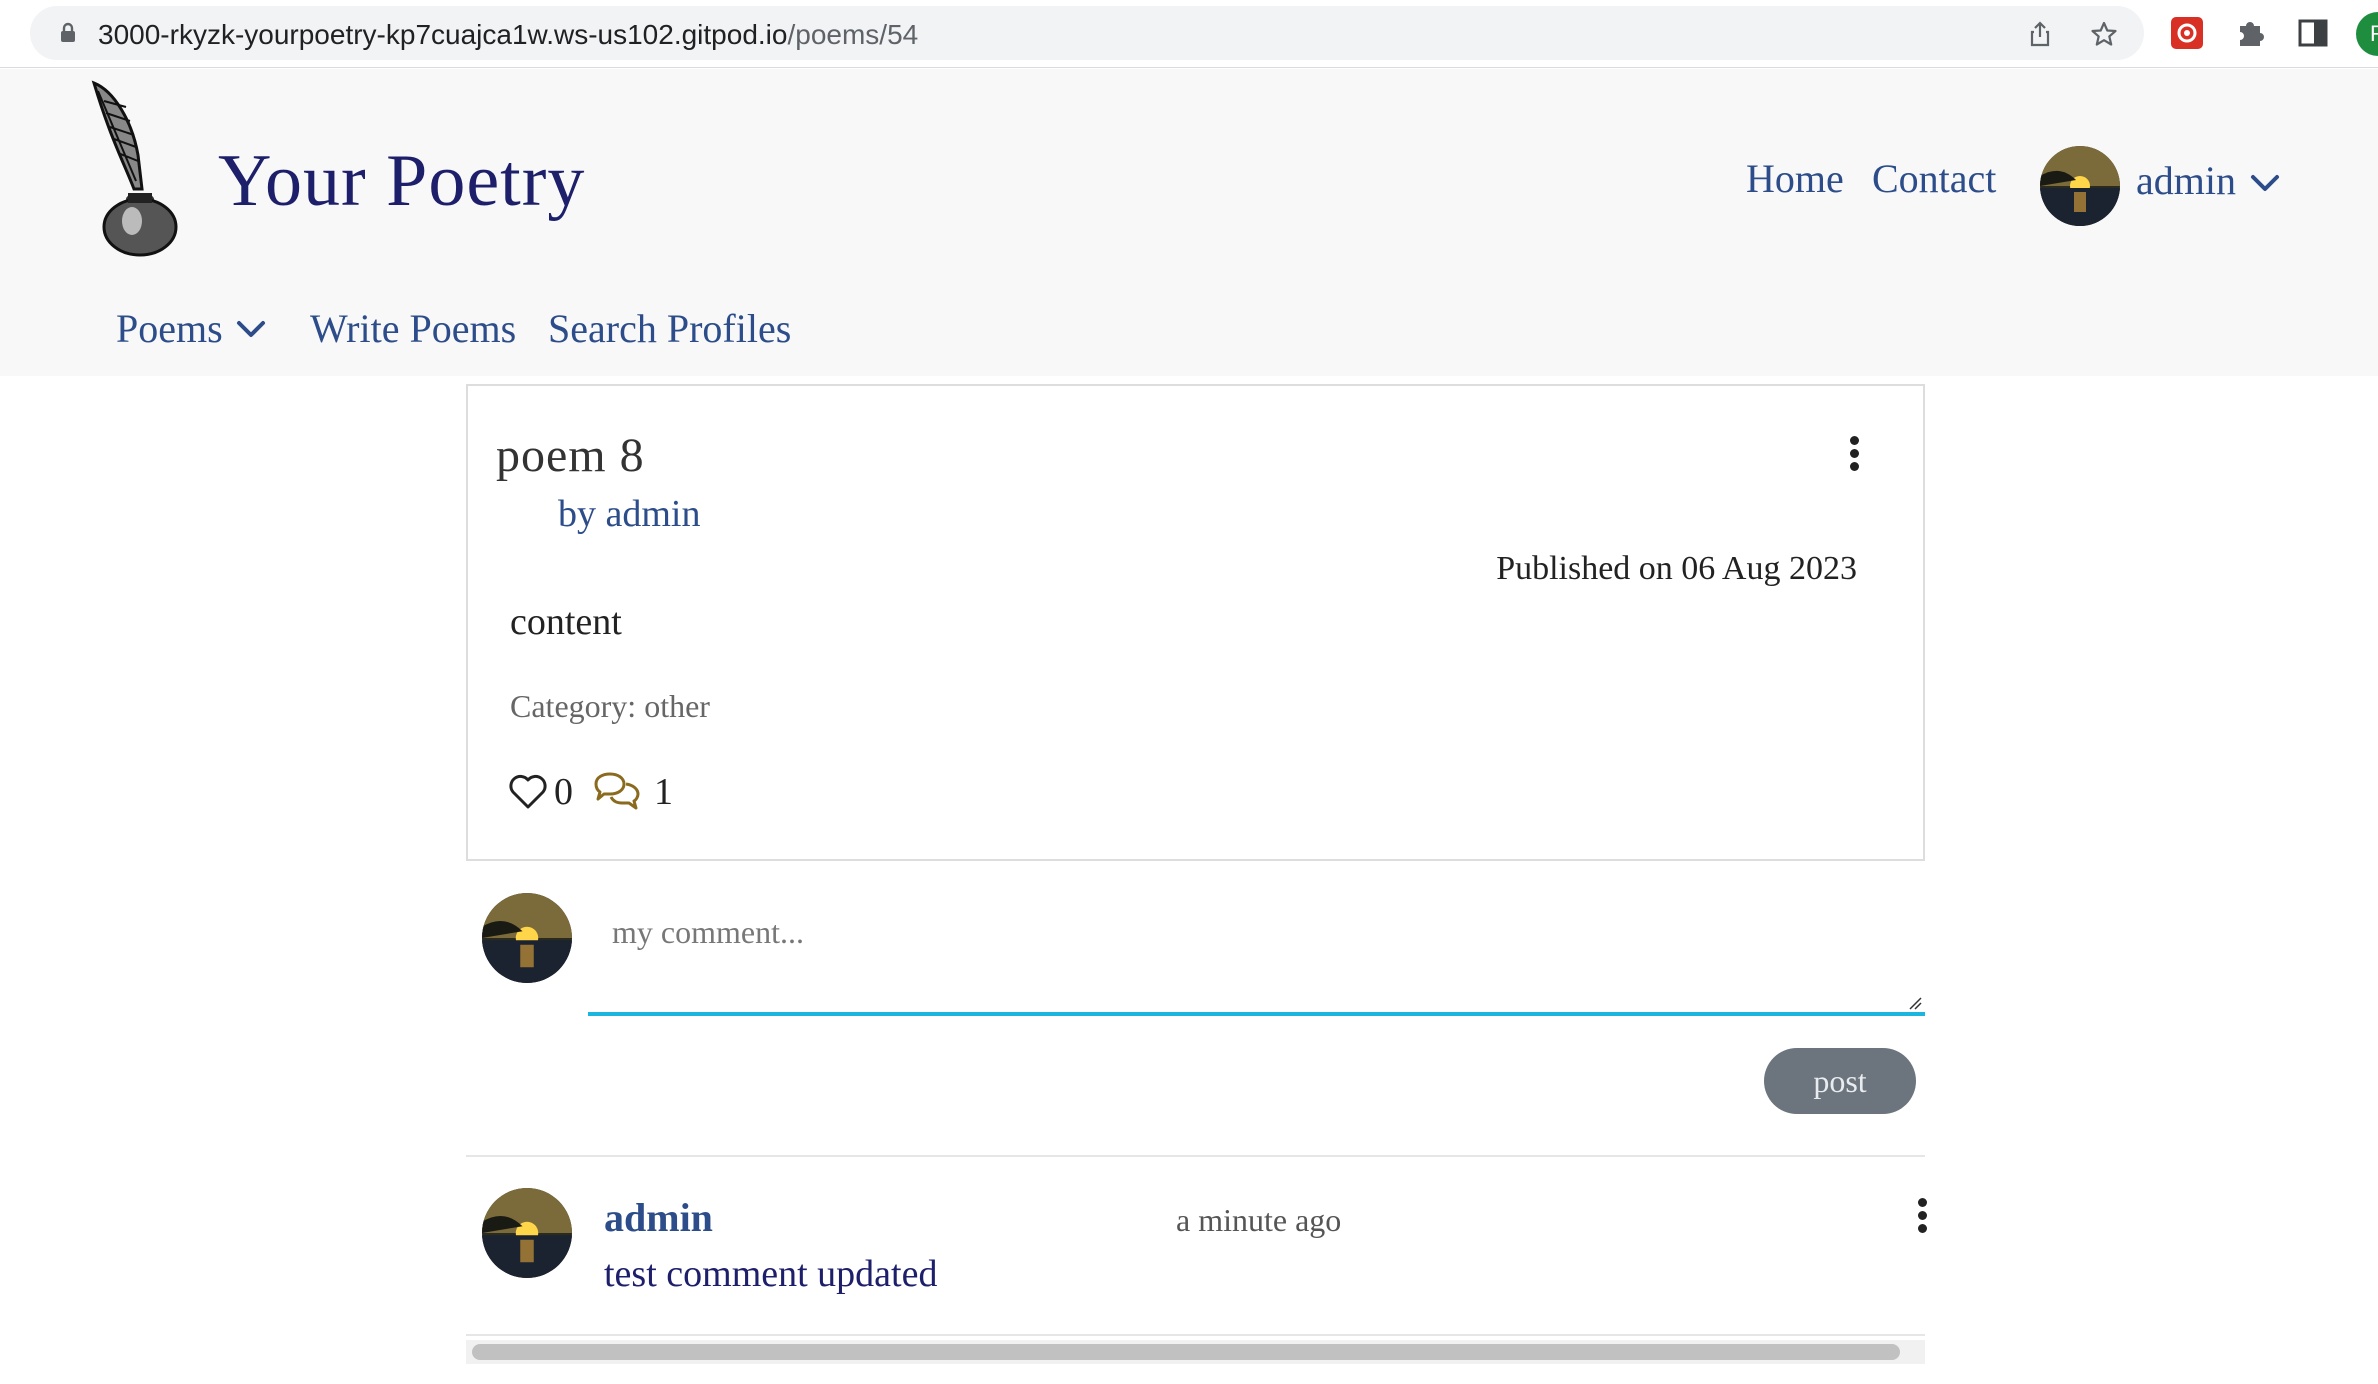 This screenshot has width=2378, height=1384. Describe the element at coordinates (669, 328) in the screenshot. I see `nav-search-profiles-link: Search Profiles` at that location.